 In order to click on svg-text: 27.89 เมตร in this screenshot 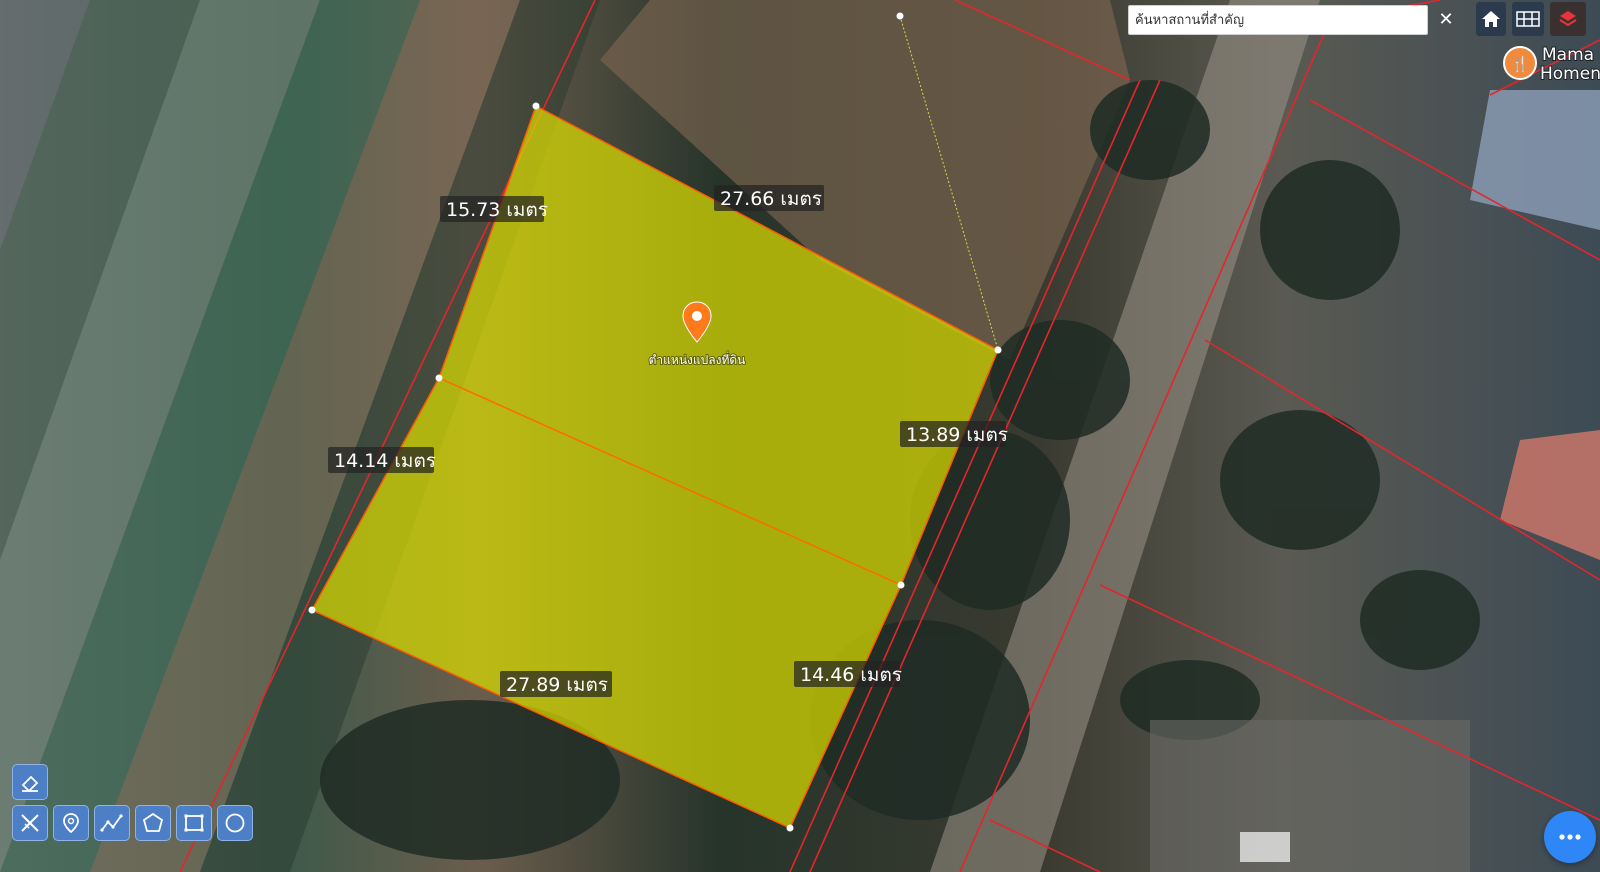, I will do `click(557, 685)`.